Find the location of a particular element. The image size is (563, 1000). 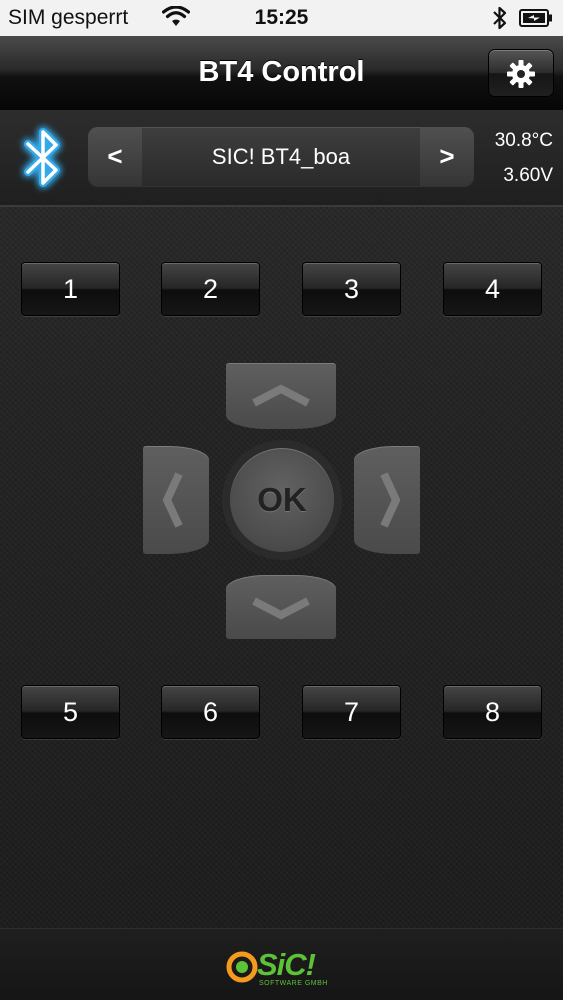

temperature-readout: 30.8°C is located at coordinates (523, 140).